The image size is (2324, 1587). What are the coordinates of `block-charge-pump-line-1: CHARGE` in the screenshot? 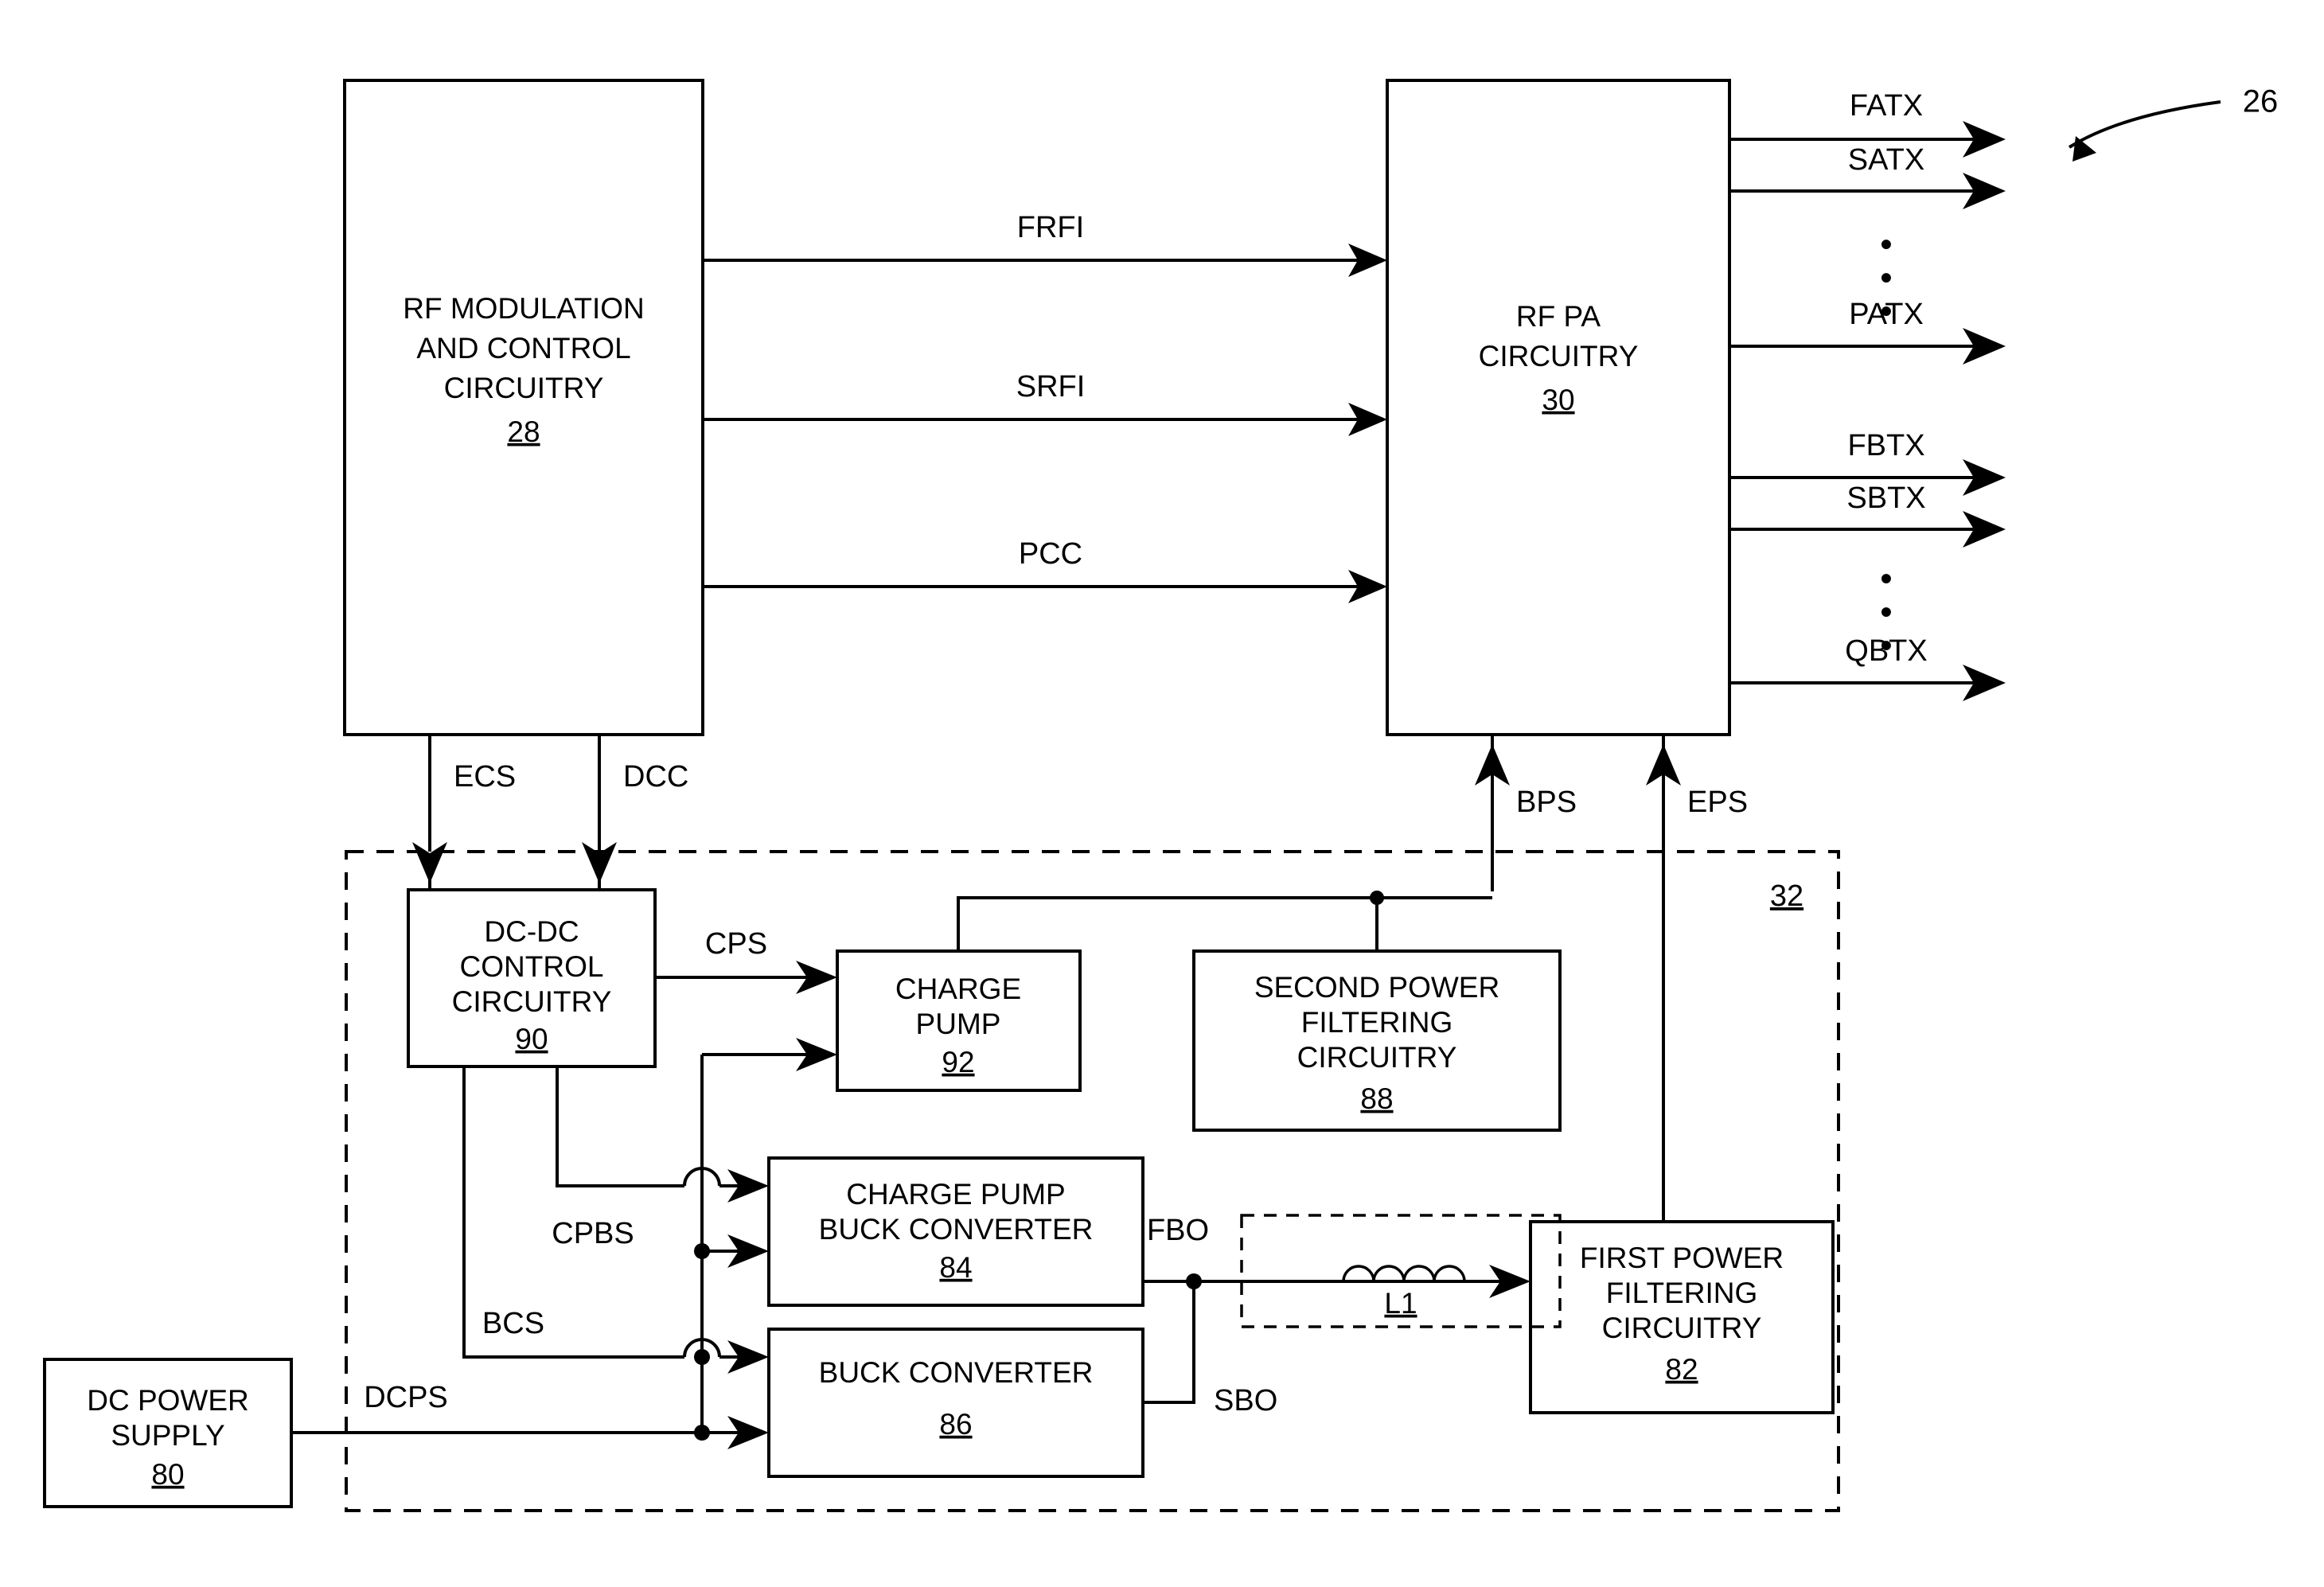 It's located at (958, 989).